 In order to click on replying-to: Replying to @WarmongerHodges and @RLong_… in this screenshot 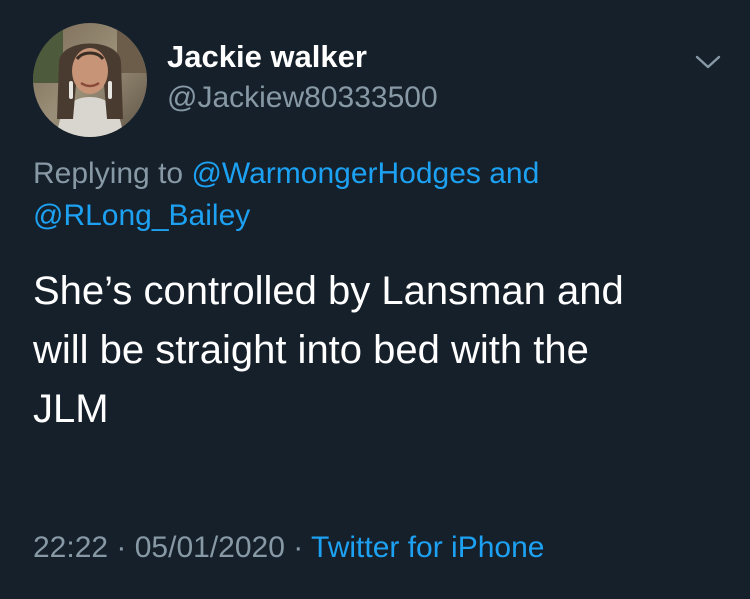, I will do `click(378, 195)`.